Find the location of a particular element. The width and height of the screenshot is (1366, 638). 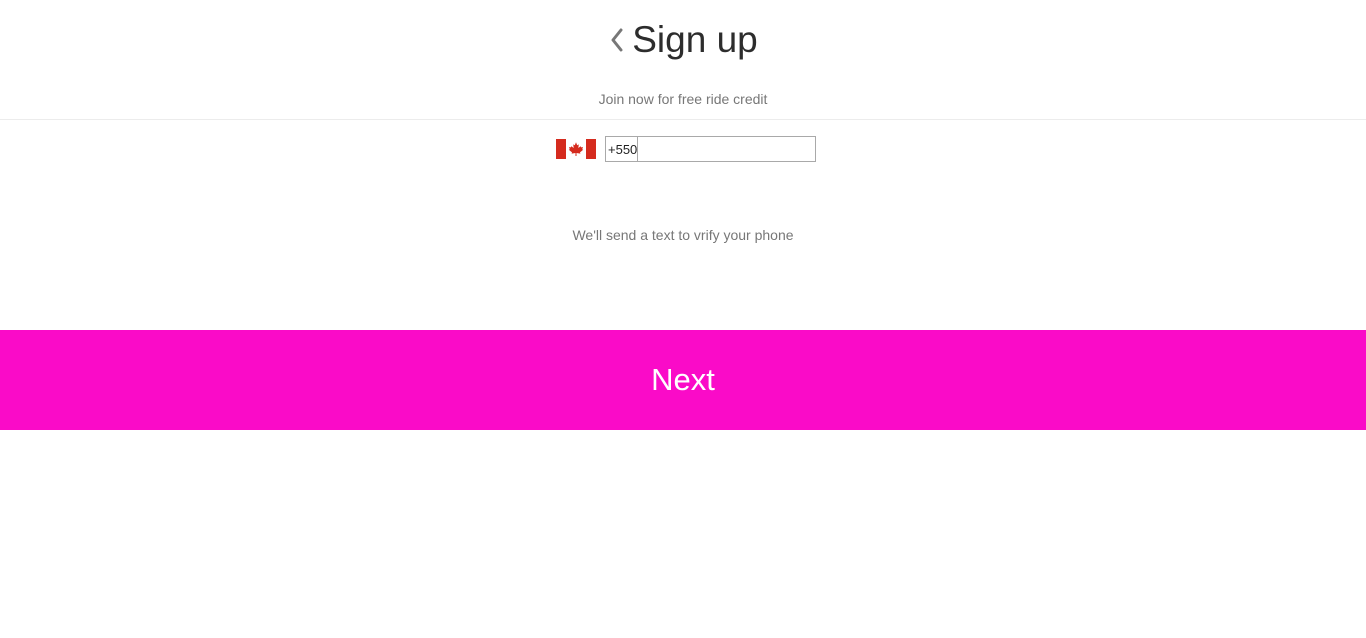

page-title: Sign up is located at coordinates (695, 39).